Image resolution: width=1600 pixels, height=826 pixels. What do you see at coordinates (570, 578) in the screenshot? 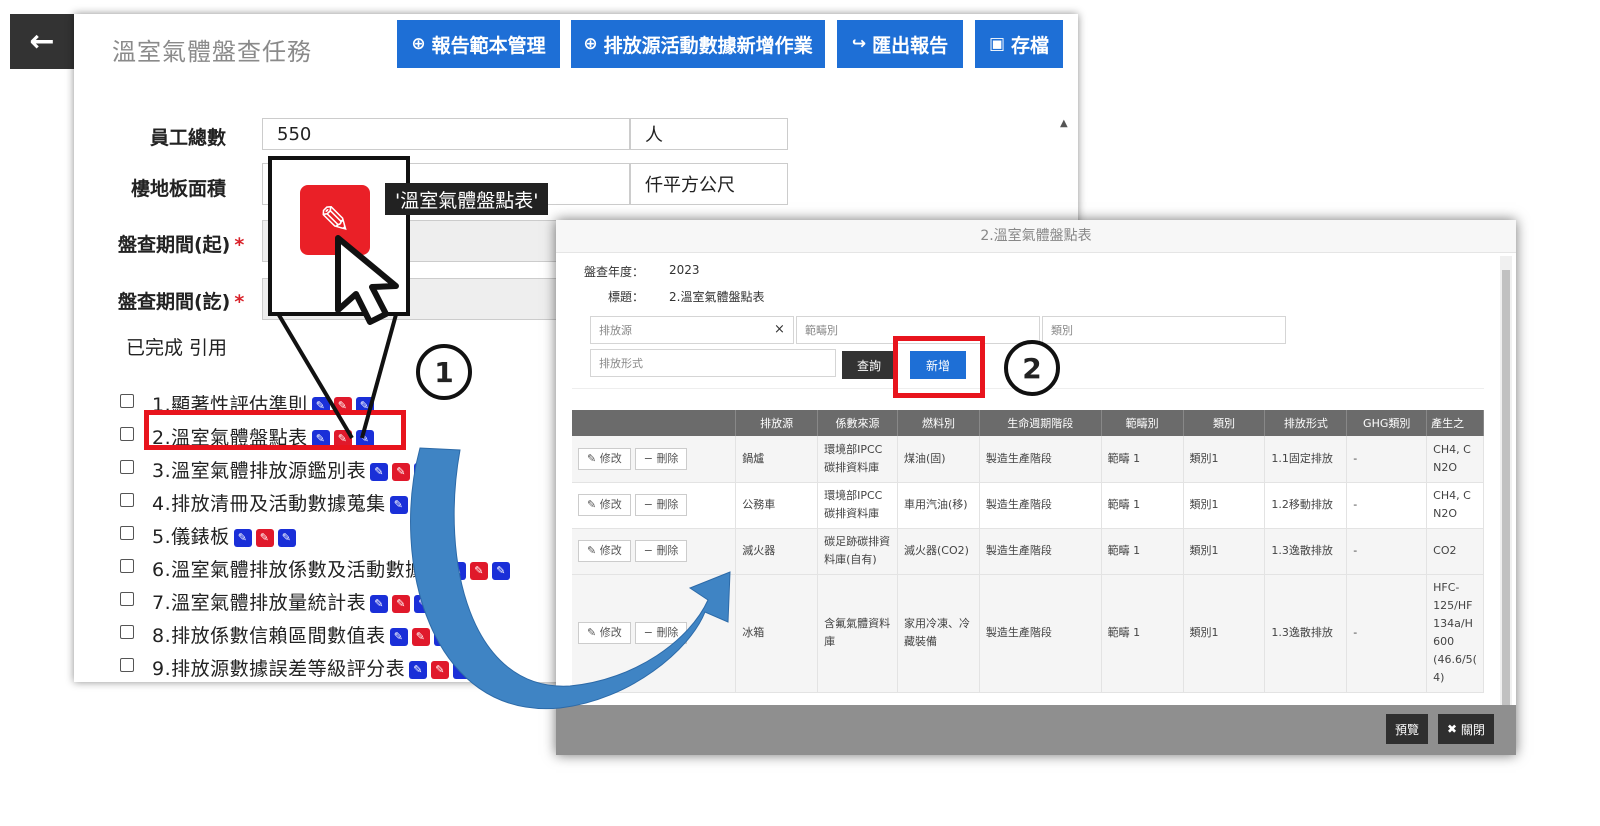
I see `flow-arrow-icon` at bounding box center [570, 578].